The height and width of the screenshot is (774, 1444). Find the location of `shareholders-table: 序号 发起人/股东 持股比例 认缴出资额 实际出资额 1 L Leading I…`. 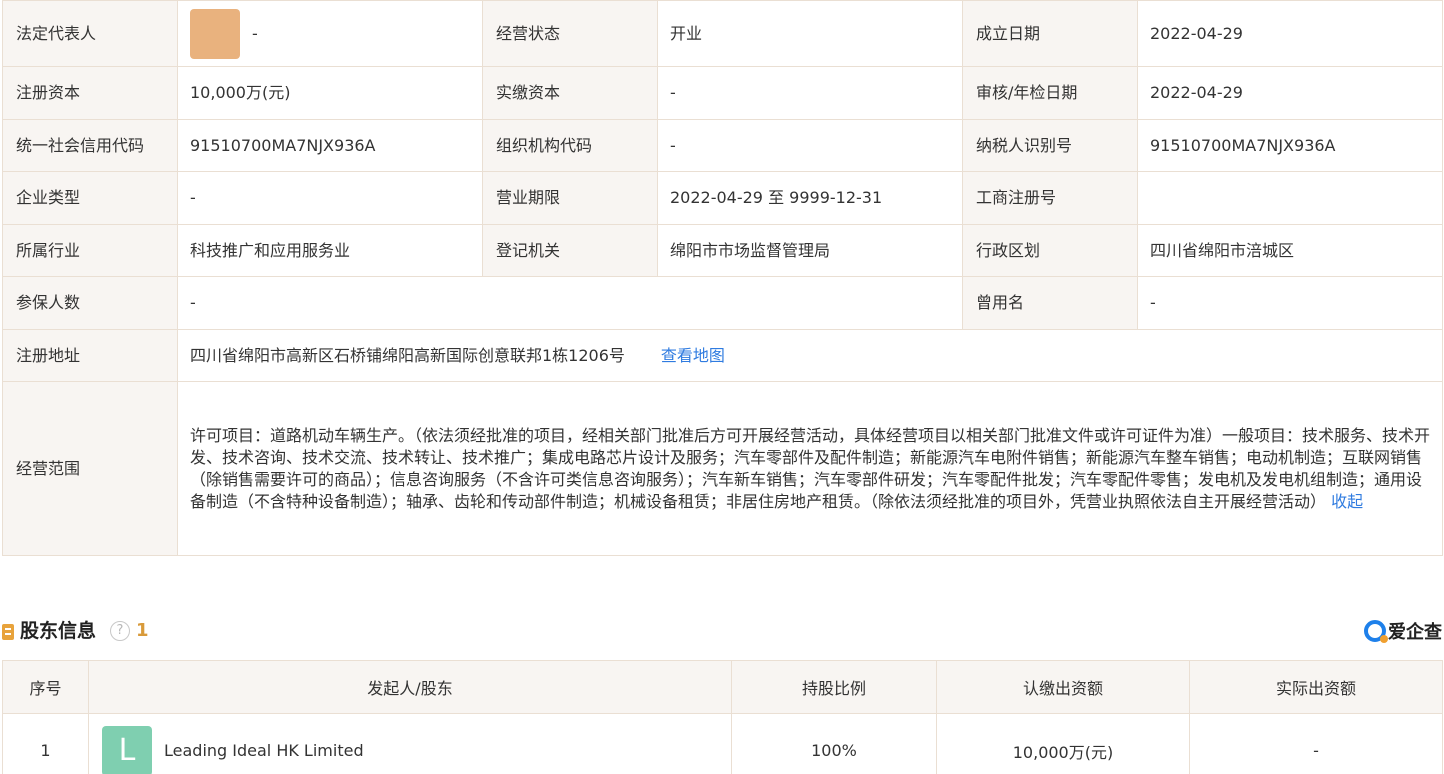

shareholders-table: 序号 发起人/股东 持股比例 认缴出资额 实际出资额 1 L Leading I… is located at coordinates (722, 717).